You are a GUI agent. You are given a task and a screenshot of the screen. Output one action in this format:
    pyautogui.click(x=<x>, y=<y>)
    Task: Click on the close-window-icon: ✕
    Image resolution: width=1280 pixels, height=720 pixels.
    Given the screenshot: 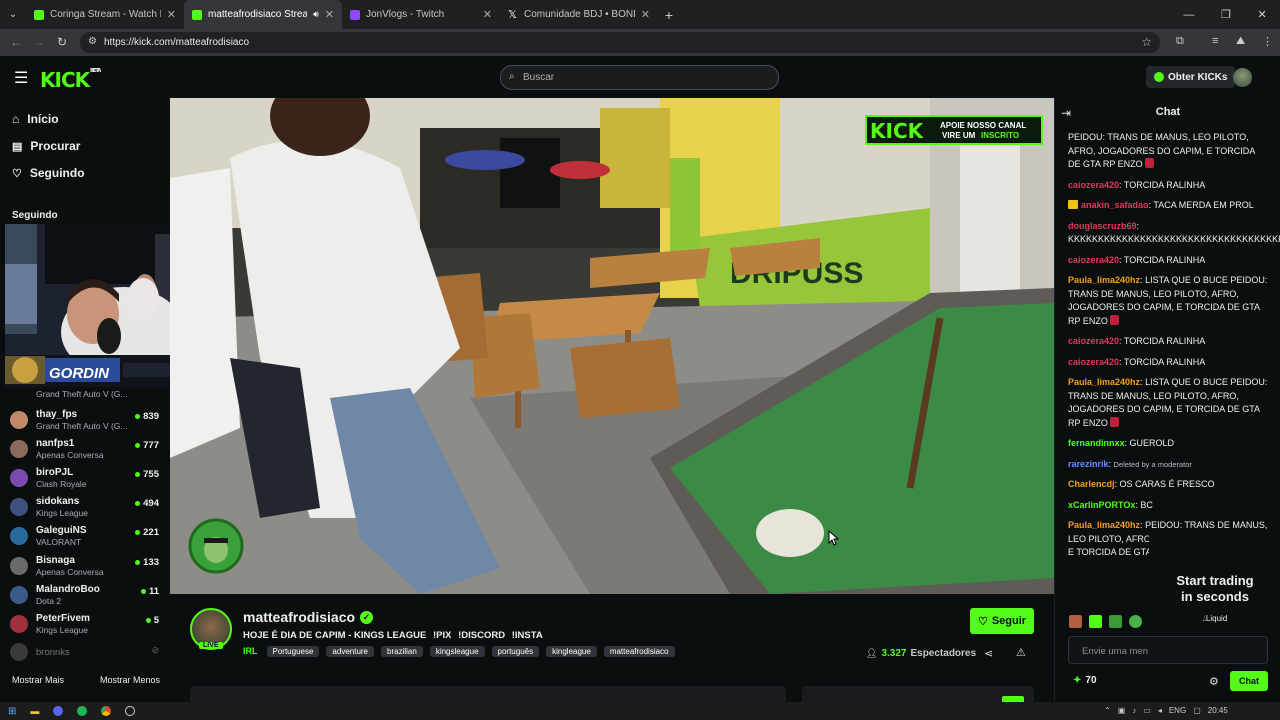 What is the action you would take?
    pyautogui.click(x=1261, y=14)
    